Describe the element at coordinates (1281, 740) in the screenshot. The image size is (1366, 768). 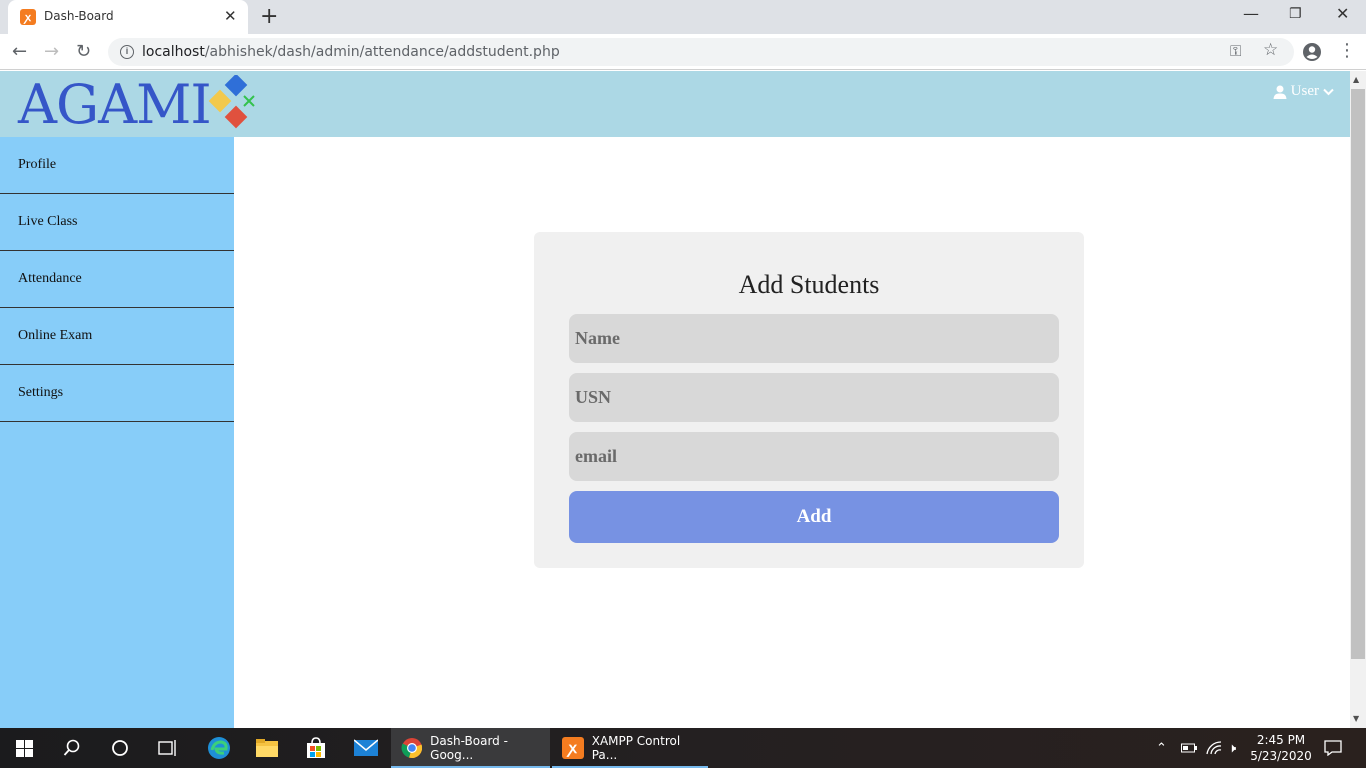
I see `clock-time: 2:45 PM` at that location.